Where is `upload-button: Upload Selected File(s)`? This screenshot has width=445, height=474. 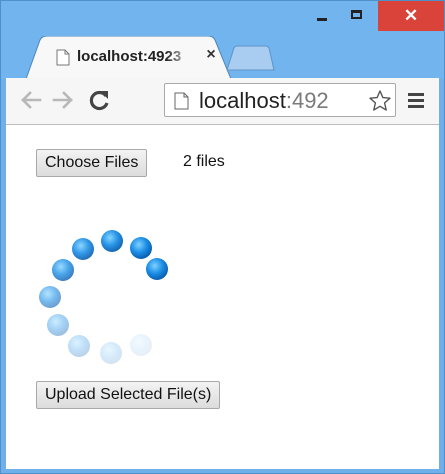 upload-button: Upload Selected File(s) is located at coordinates (128, 395).